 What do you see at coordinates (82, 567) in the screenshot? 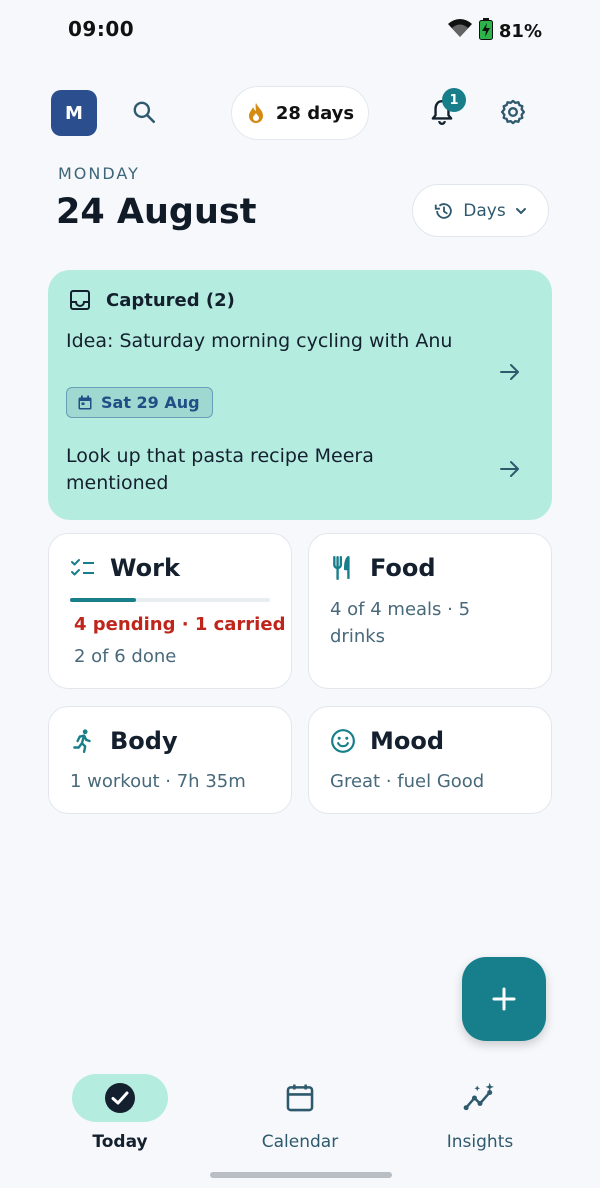
I see `checklist-icon` at bounding box center [82, 567].